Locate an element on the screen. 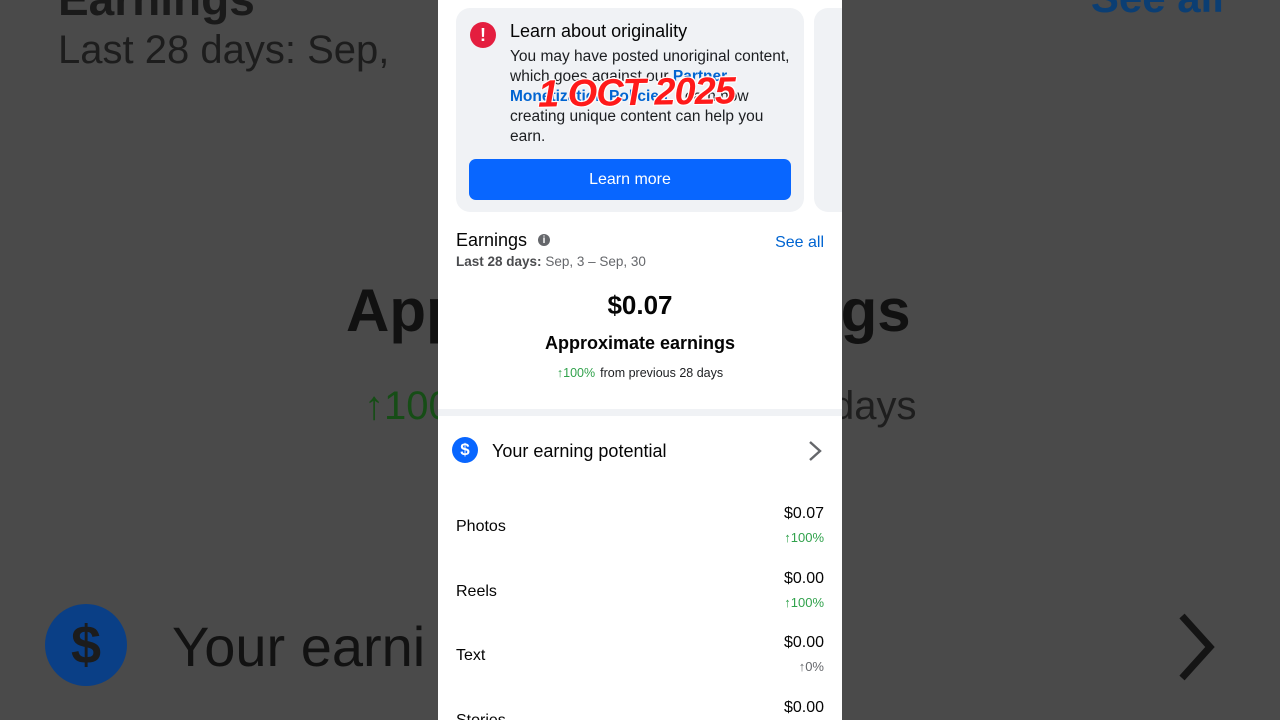 The height and width of the screenshot is (720, 1280). row-label: Text is located at coordinates (471, 655).